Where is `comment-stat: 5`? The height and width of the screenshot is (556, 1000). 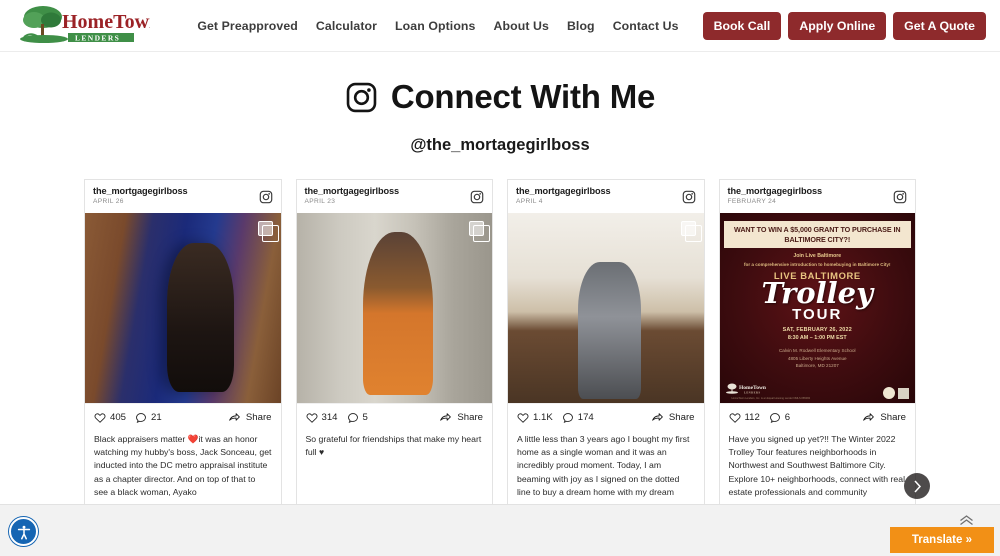
comment-stat: 5 is located at coordinates (357, 418).